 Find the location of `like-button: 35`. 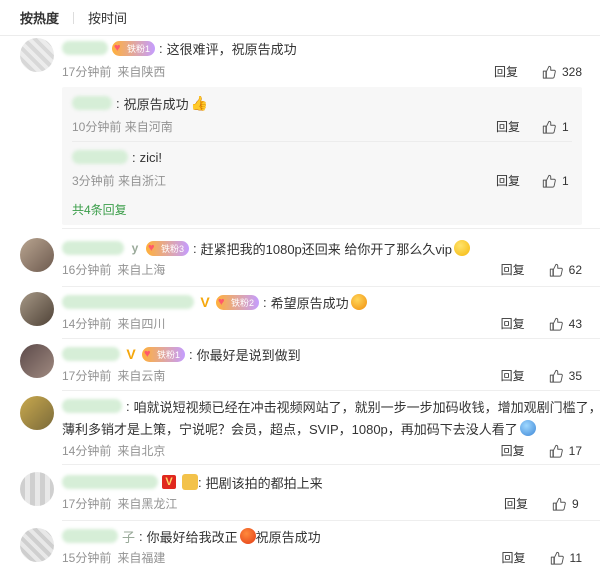

like-button: 35 is located at coordinates (565, 376).